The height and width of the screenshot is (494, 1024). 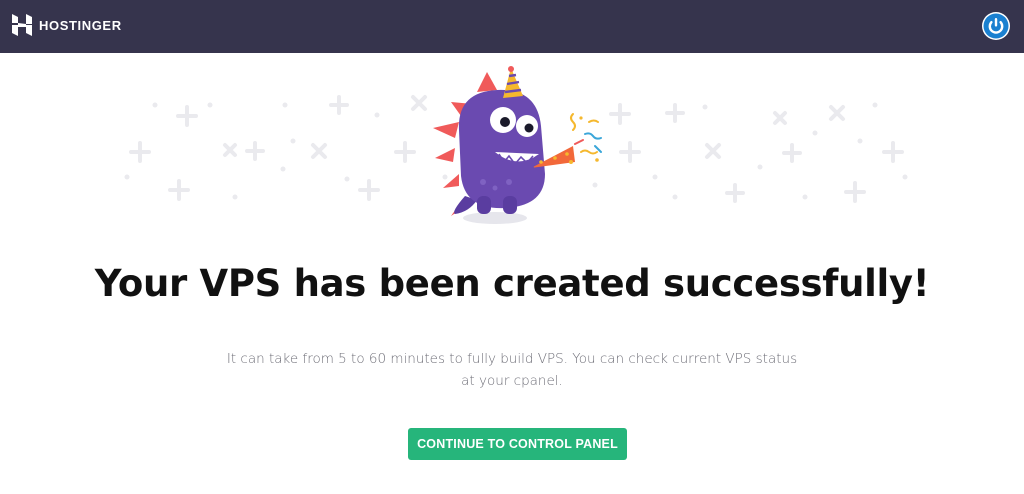 What do you see at coordinates (22, 25) in the screenshot?
I see `hostinger-logo-icon` at bounding box center [22, 25].